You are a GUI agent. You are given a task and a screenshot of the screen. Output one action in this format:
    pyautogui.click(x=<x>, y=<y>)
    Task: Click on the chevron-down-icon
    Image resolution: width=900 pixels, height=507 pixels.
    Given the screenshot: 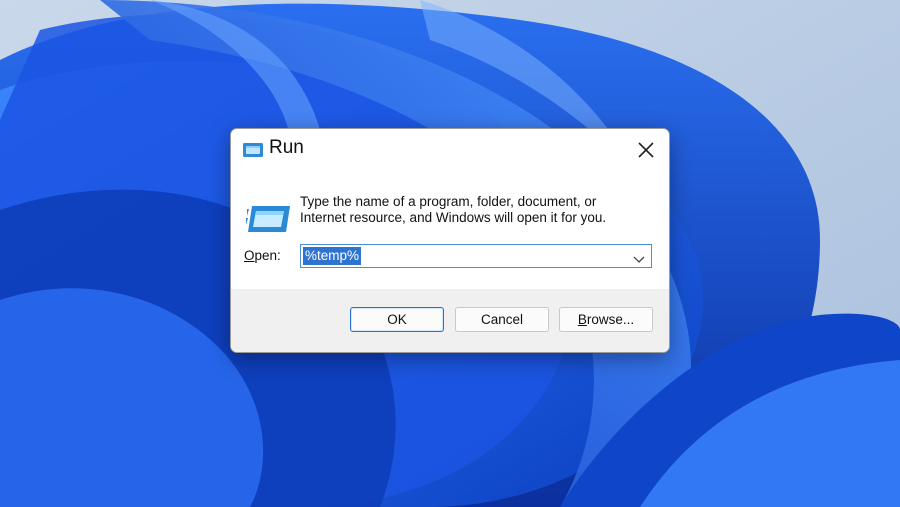 What is the action you would take?
    pyautogui.click(x=639, y=257)
    